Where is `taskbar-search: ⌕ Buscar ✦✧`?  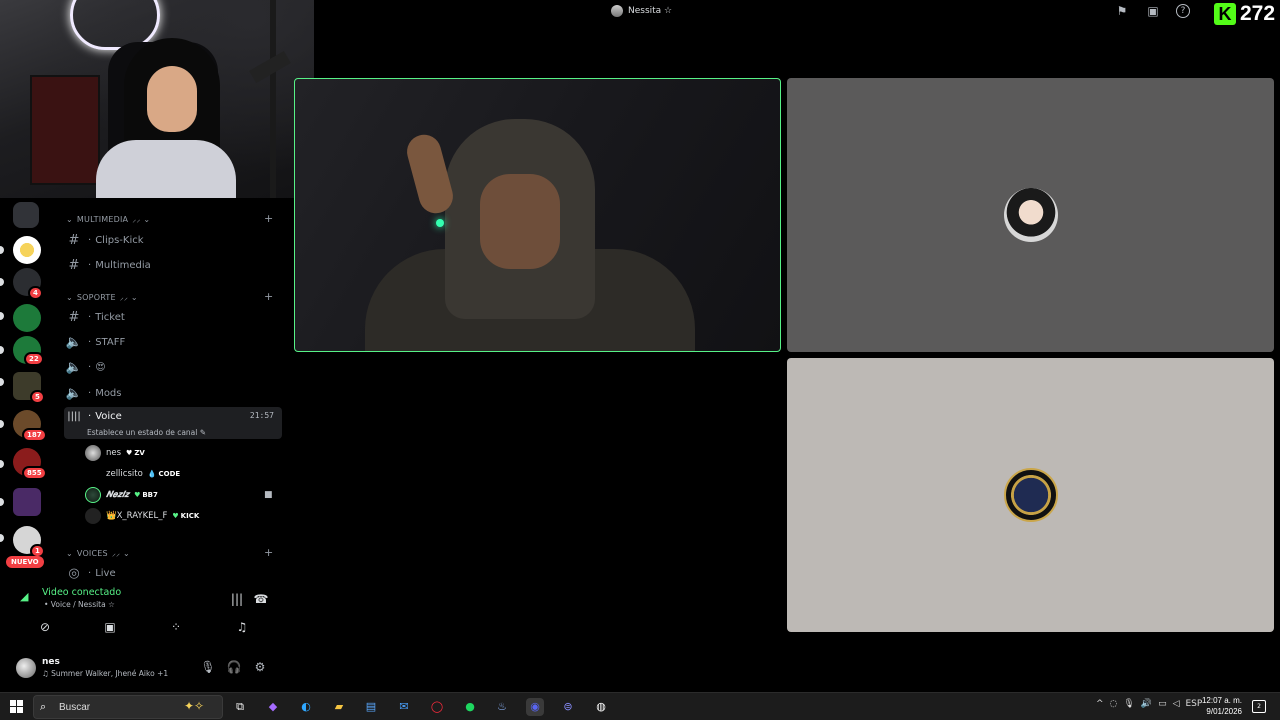
taskbar-search: ⌕ Buscar ✦✧ is located at coordinates (128, 707).